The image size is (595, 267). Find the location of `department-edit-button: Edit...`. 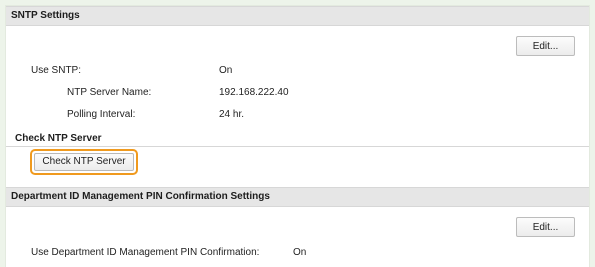

department-edit-button: Edit... is located at coordinates (545, 227).